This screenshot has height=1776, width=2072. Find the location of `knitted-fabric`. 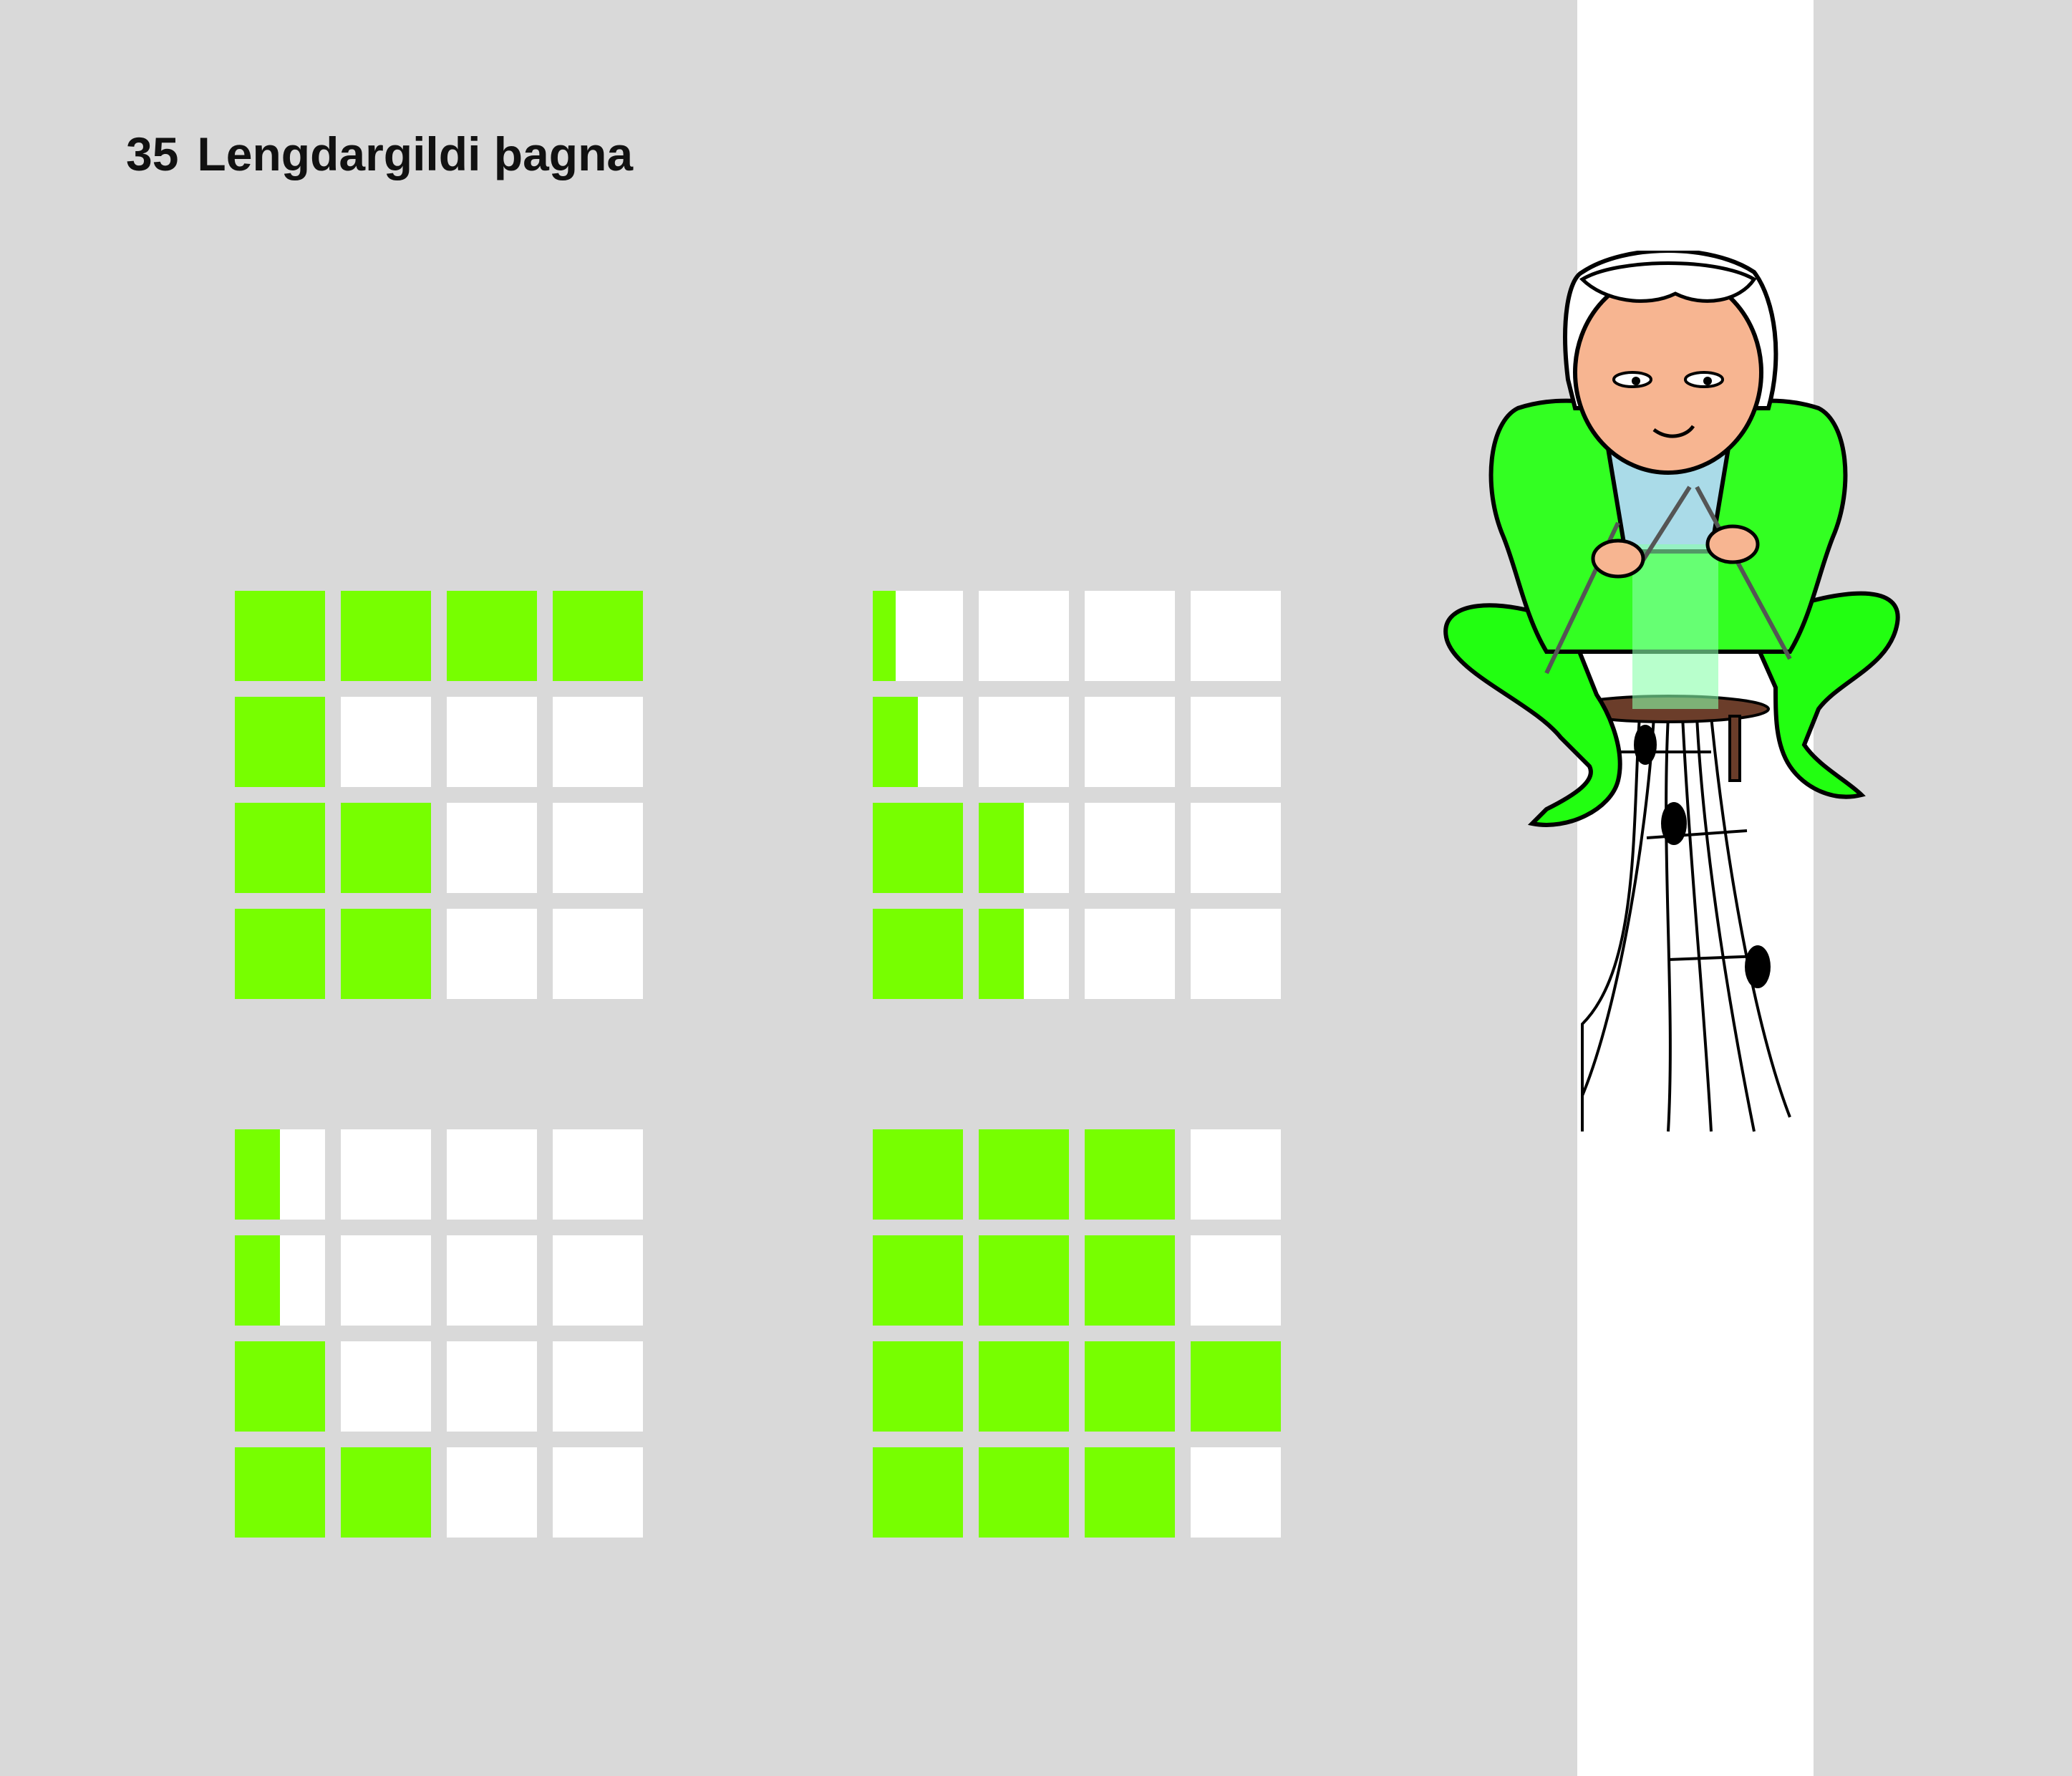

knitted-fabric is located at coordinates (1675, 627).